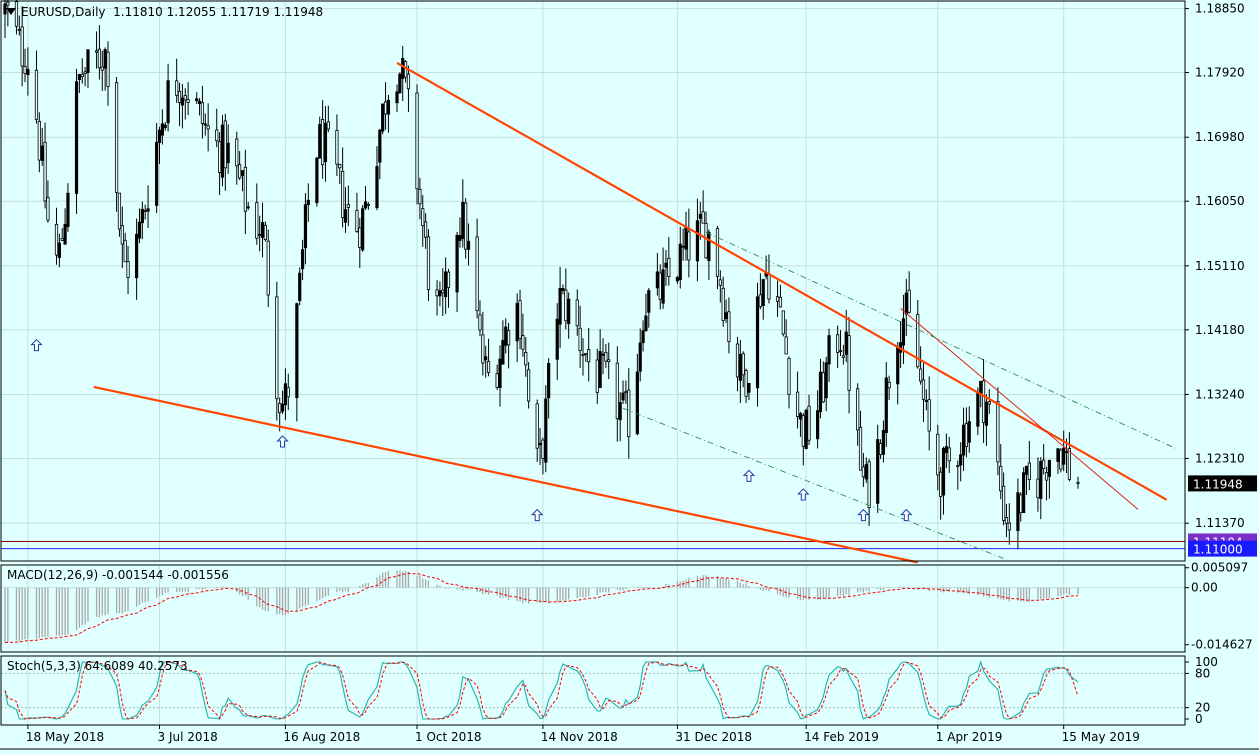  Describe the element at coordinates (11, 11) in the screenshot. I see `dropdown-triangle-icon` at that location.